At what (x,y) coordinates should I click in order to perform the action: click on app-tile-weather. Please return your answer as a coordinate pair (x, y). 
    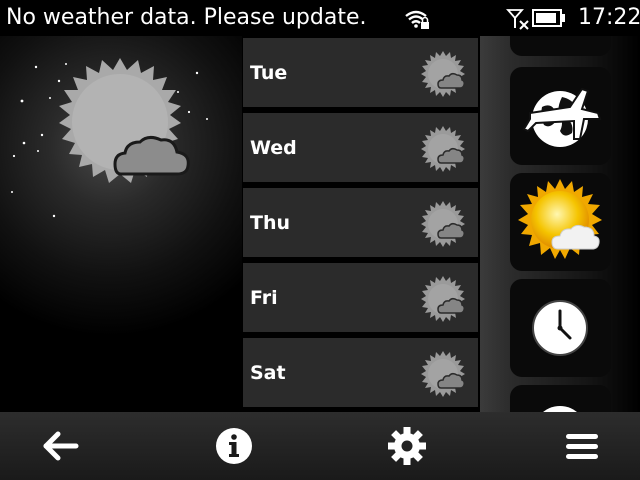
    Looking at the image, I should click on (560, 222).